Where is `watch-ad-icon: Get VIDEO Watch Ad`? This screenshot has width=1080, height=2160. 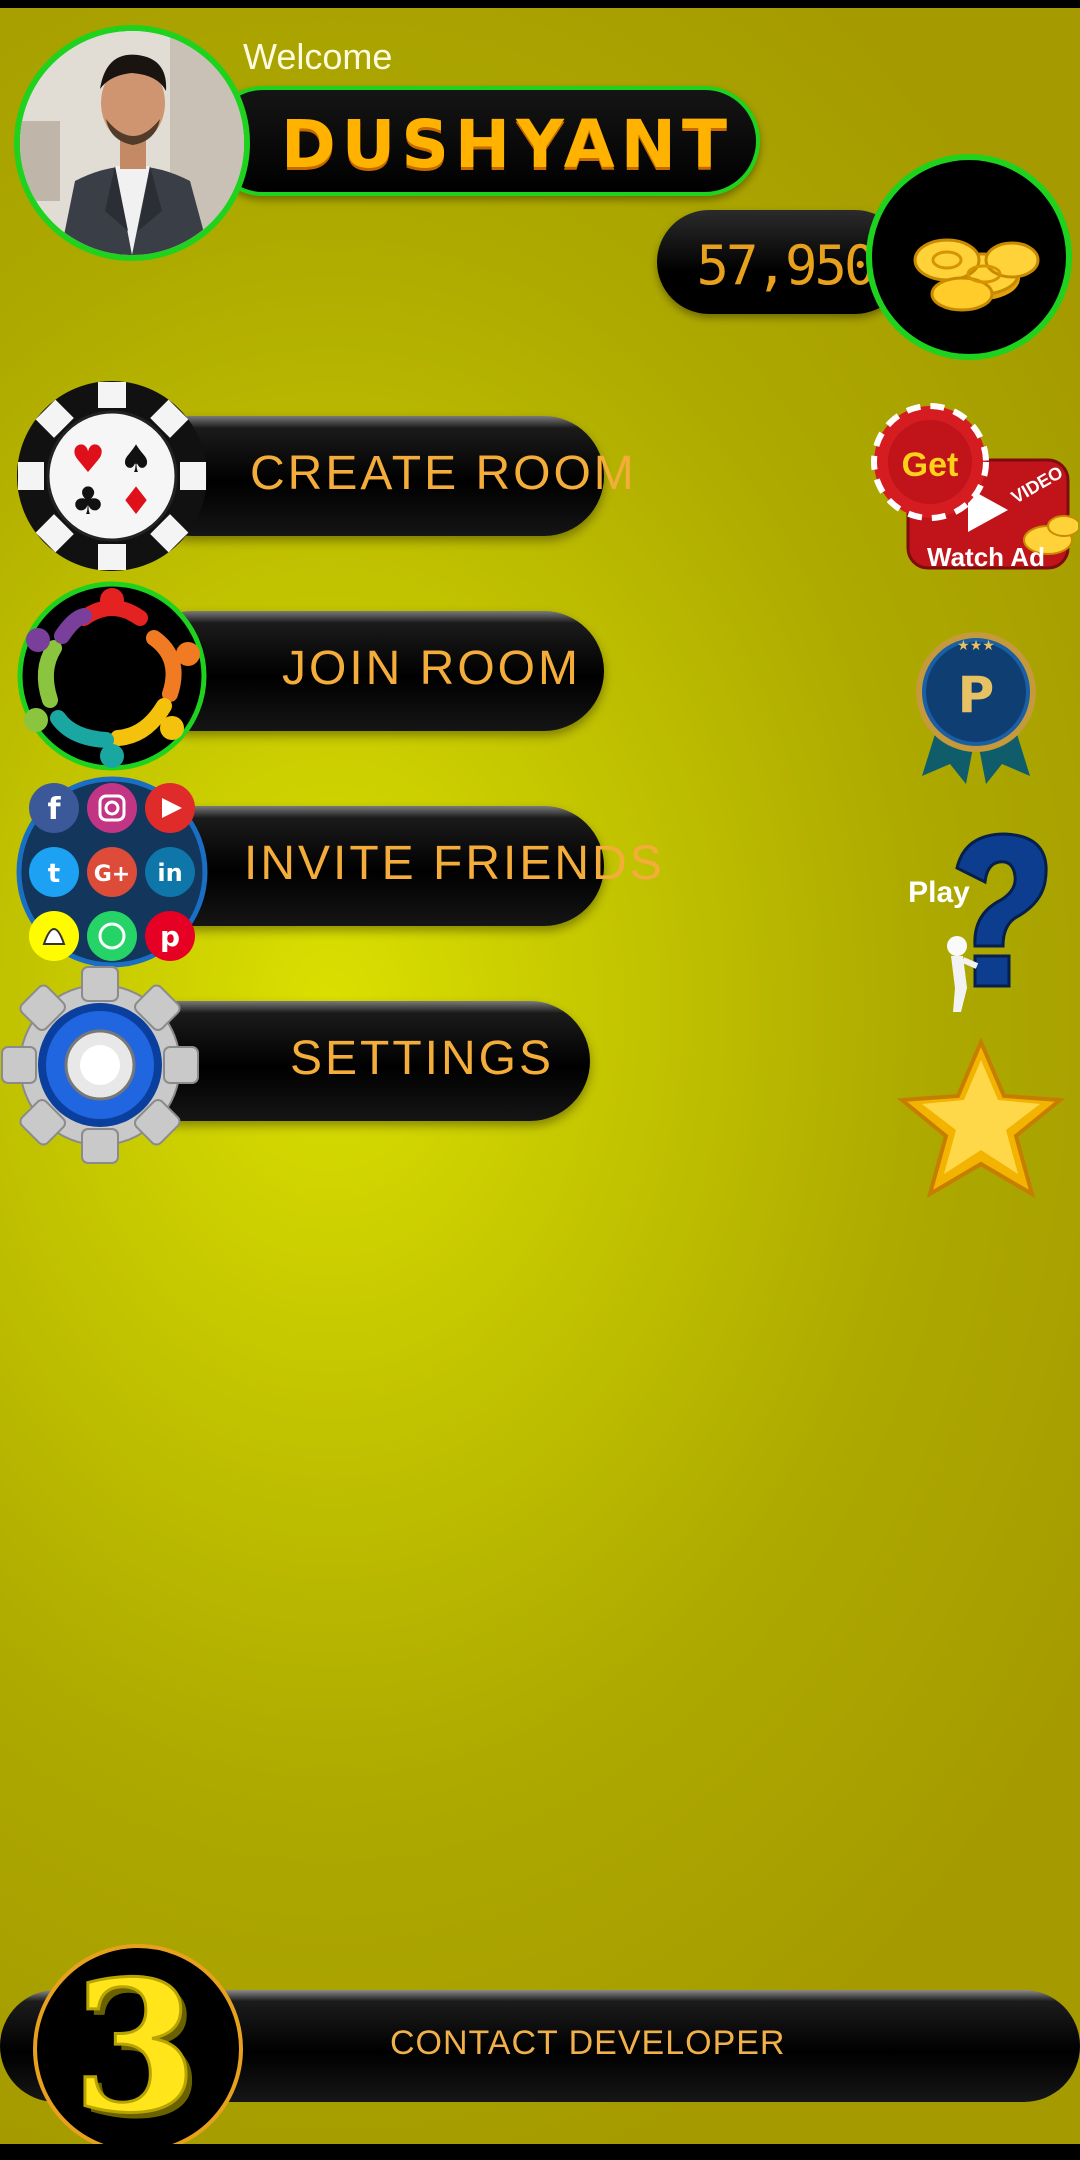
watch-ad-icon: Get VIDEO Watch Ad is located at coordinates (975, 487).